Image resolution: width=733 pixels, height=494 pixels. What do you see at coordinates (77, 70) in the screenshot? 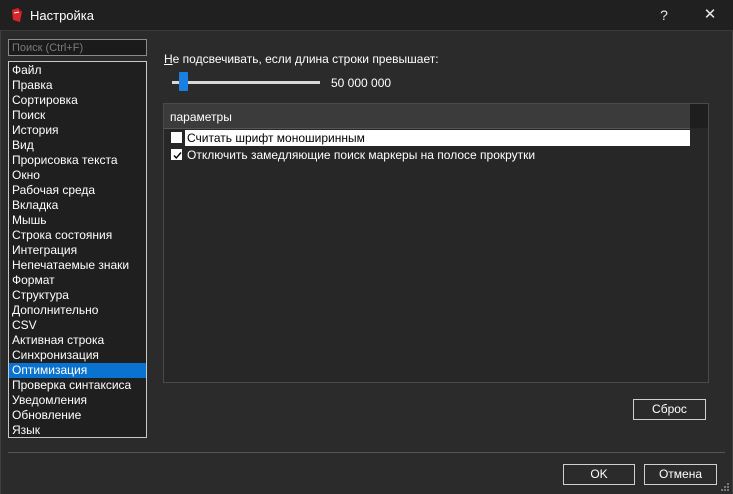
I see `nav-item: Файл` at bounding box center [77, 70].